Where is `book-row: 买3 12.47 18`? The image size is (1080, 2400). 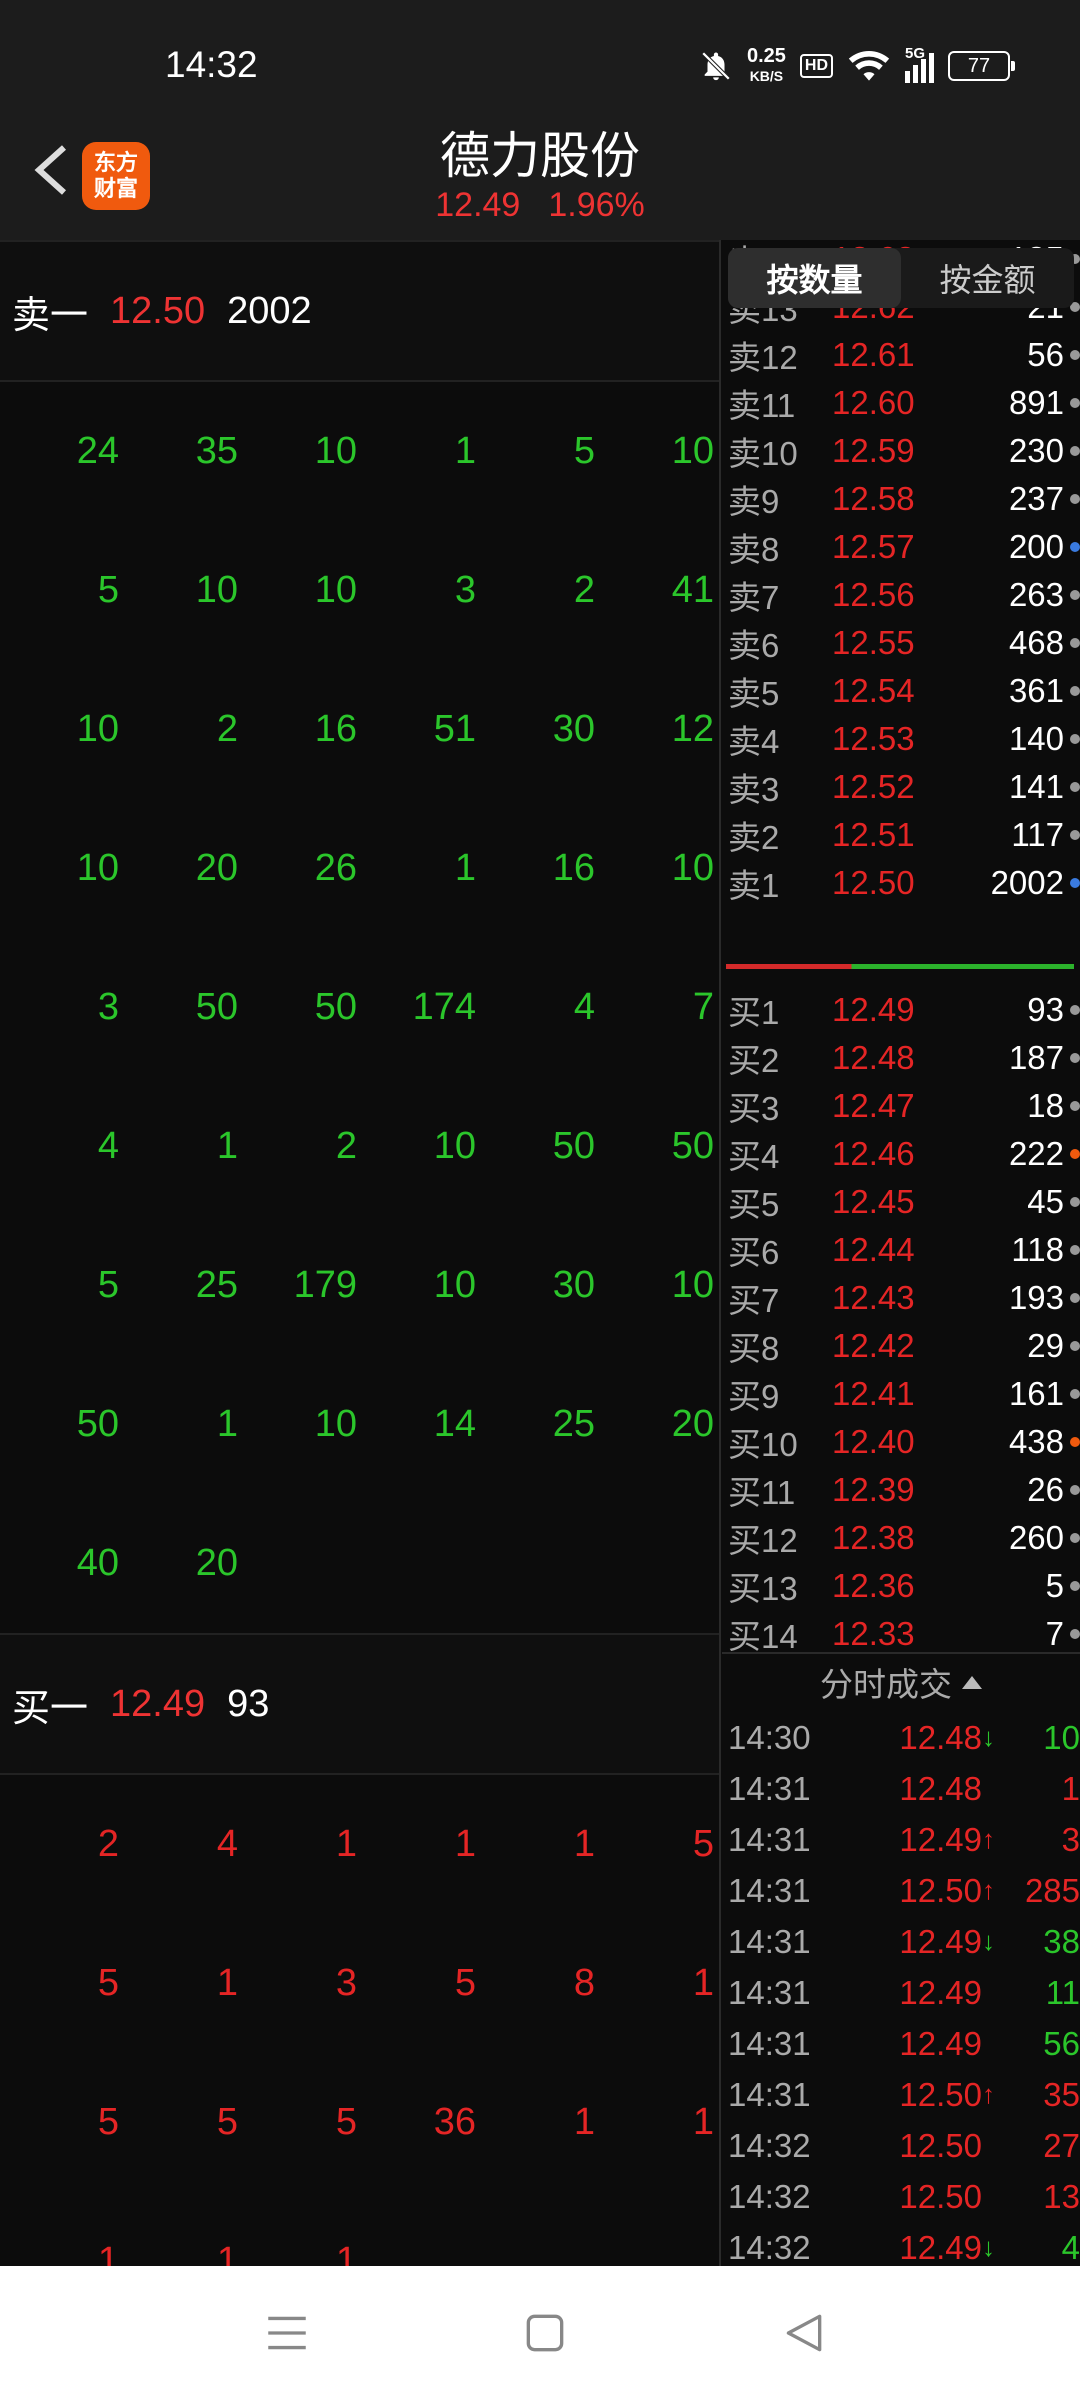 book-row: 买3 12.47 18 is located at coordinates (901, 1106).